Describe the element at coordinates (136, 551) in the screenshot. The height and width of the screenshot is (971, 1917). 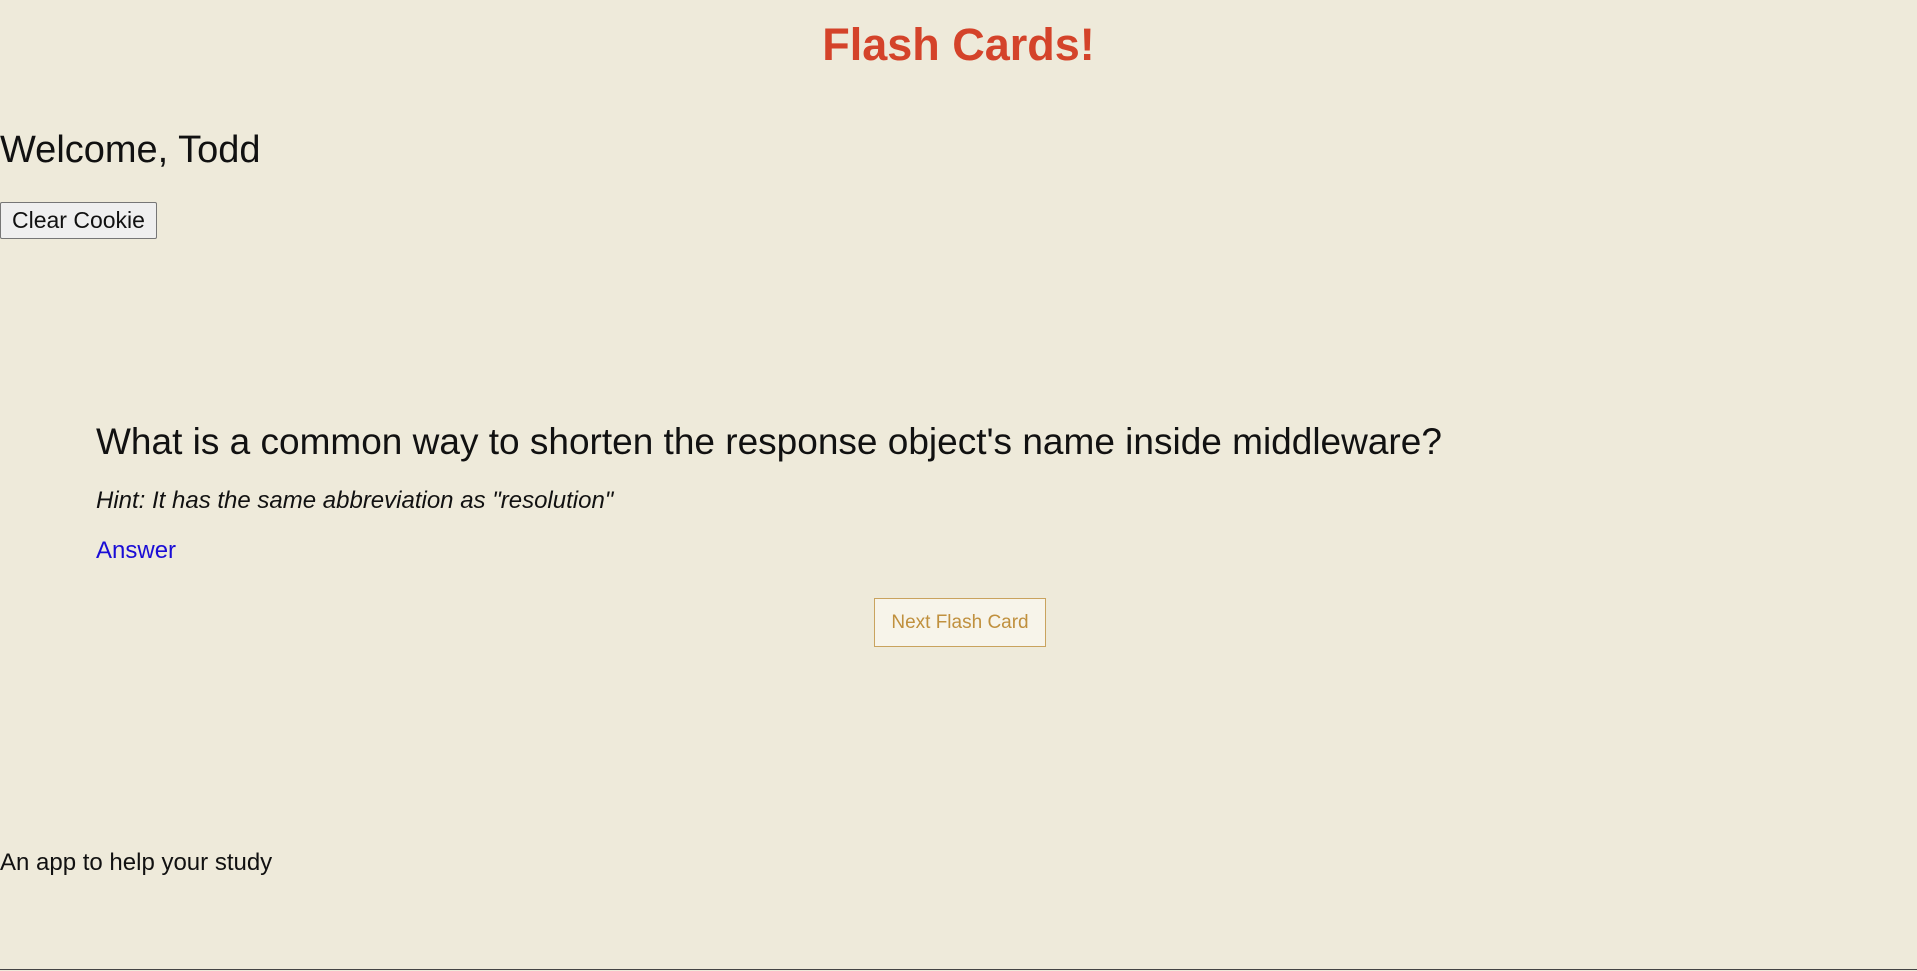
I see `show-answer-link: Answer` at that location.